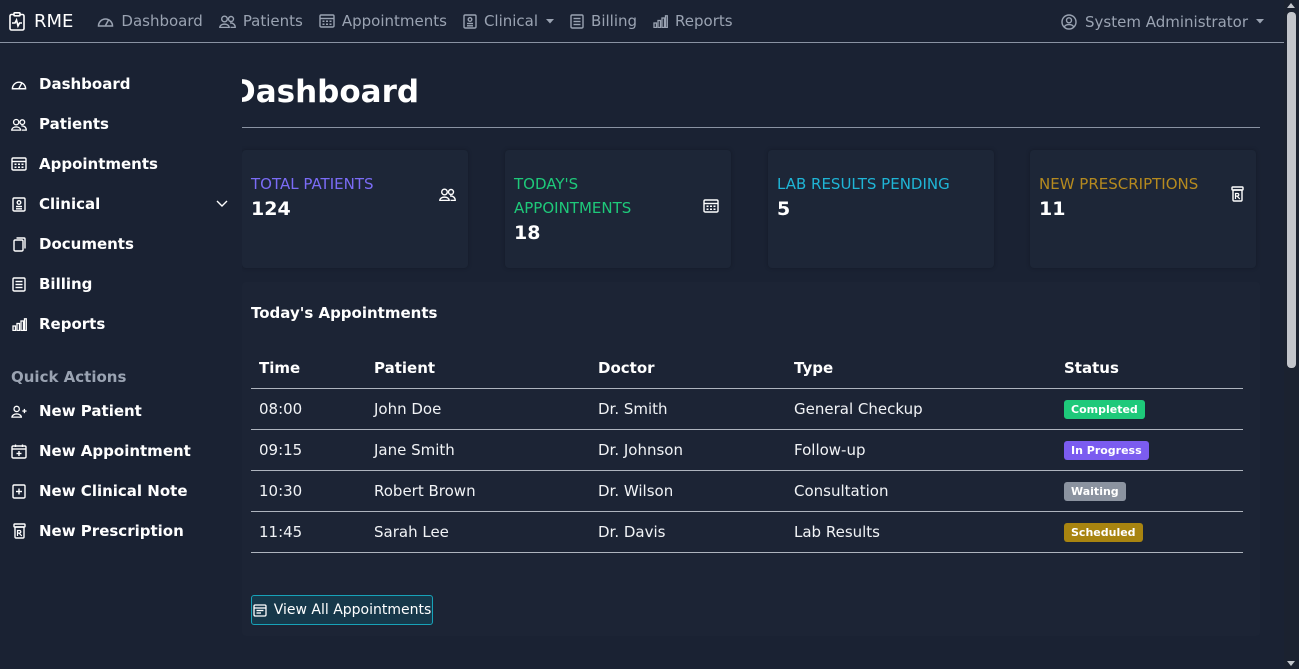 The image size is (1299, 669). What do you see at coordinates (921, 409) in the screenshot?
I see `cell-type: General Checkup` at bounding box center [921, 409].